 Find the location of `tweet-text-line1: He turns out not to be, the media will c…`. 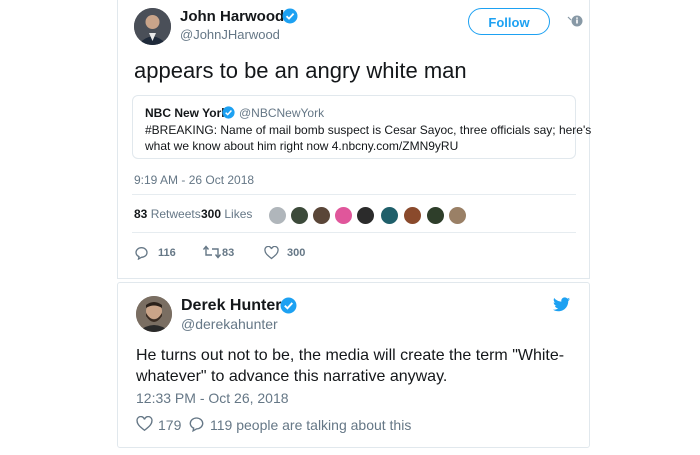

tweet-text-line1: He turns out not to be, the media will c… is located at coordinates (350, 355).